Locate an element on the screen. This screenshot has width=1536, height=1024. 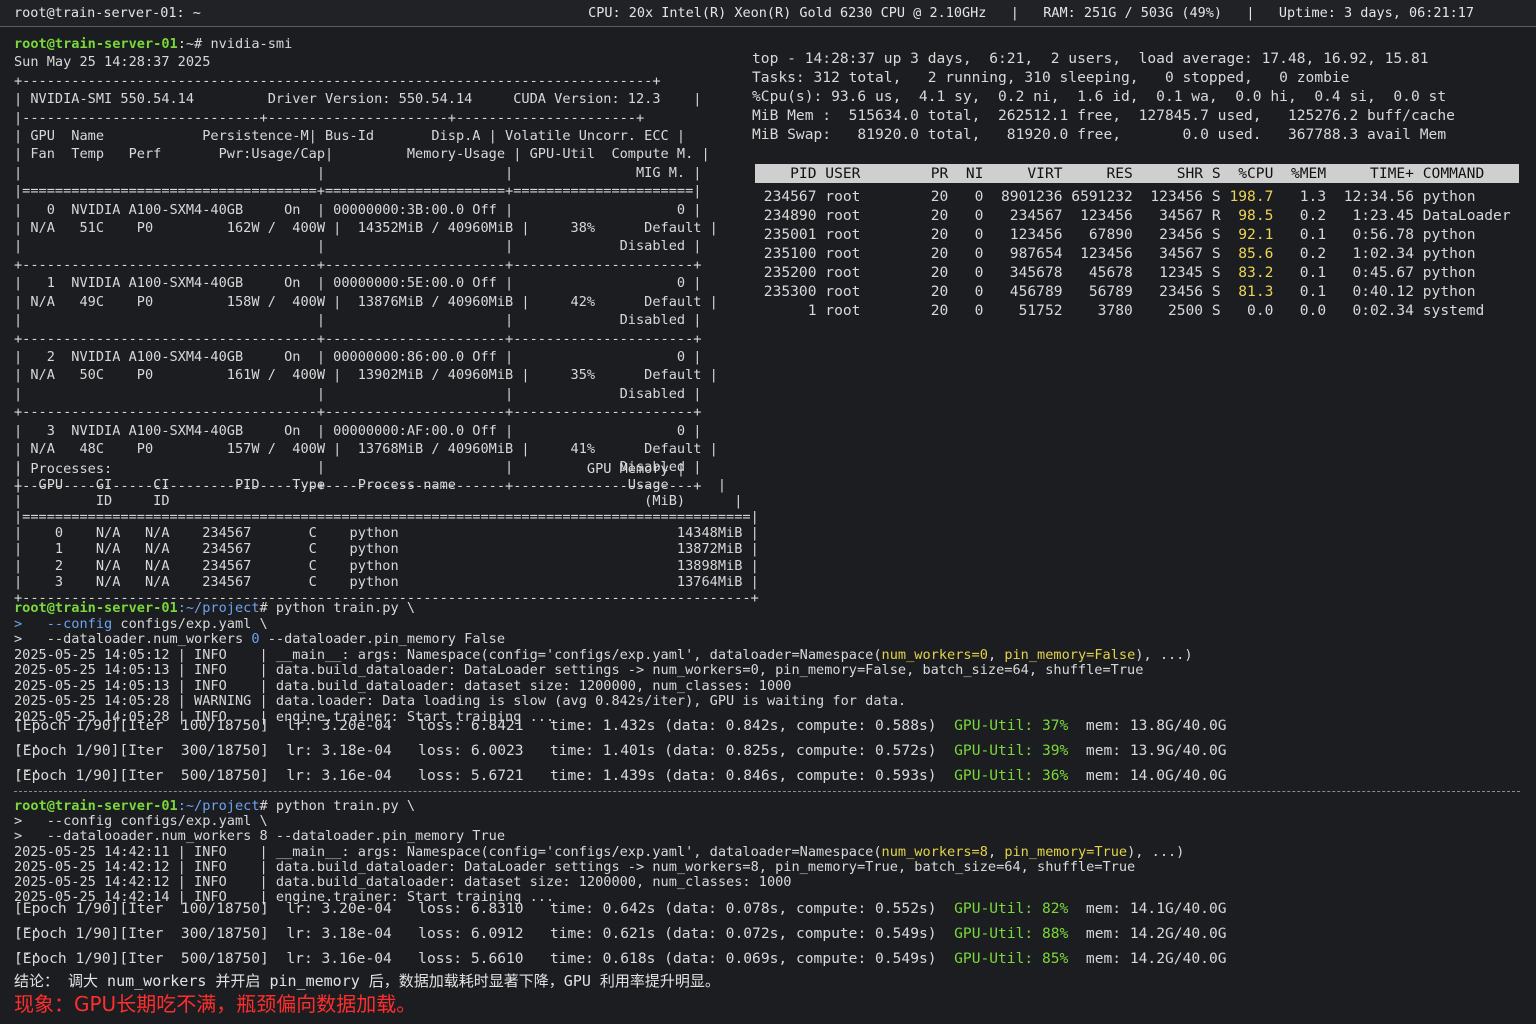
log-highlight: pin_memory=True is located at coordinates (1066, 851).